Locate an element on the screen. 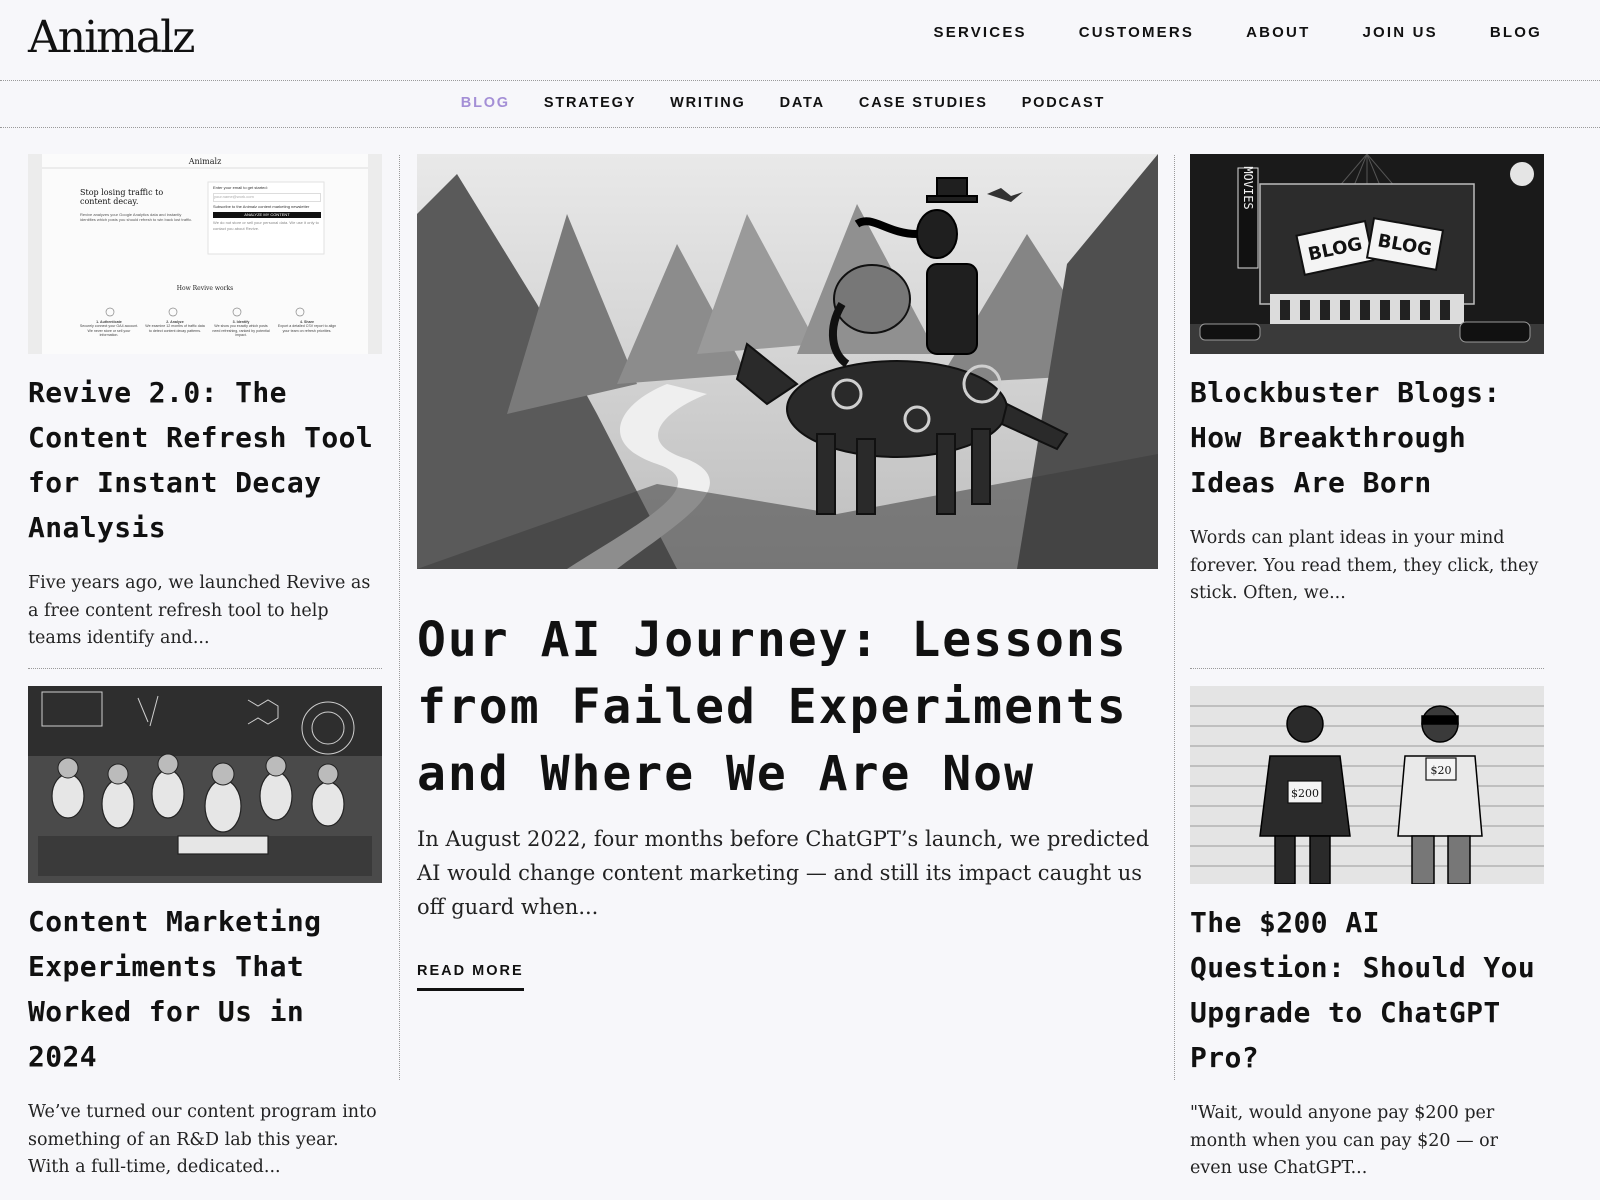  price-tag-200: $200 is located at coordinates (1305, 793).